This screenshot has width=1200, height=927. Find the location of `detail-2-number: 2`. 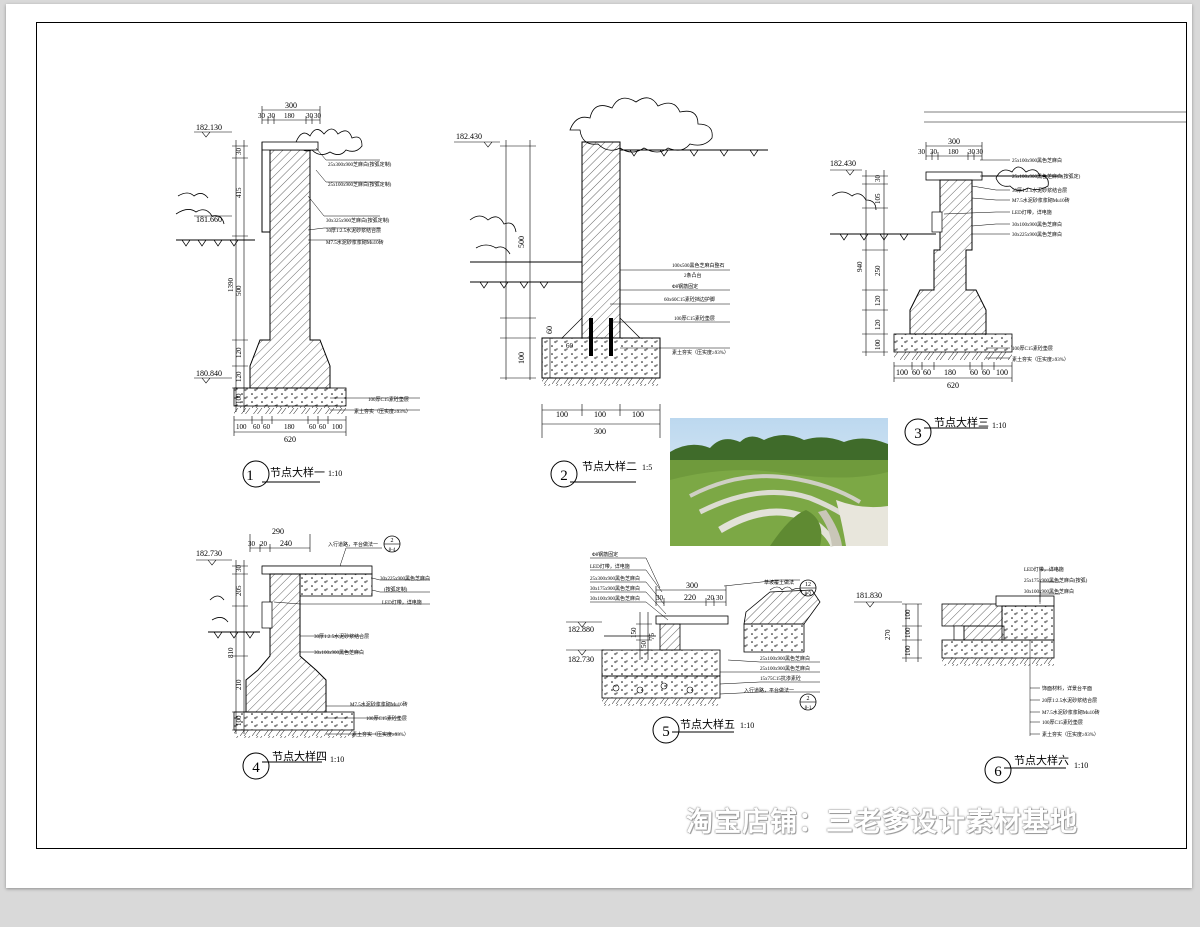

detail-2-number: 2 is located at coordinates (564, 476).